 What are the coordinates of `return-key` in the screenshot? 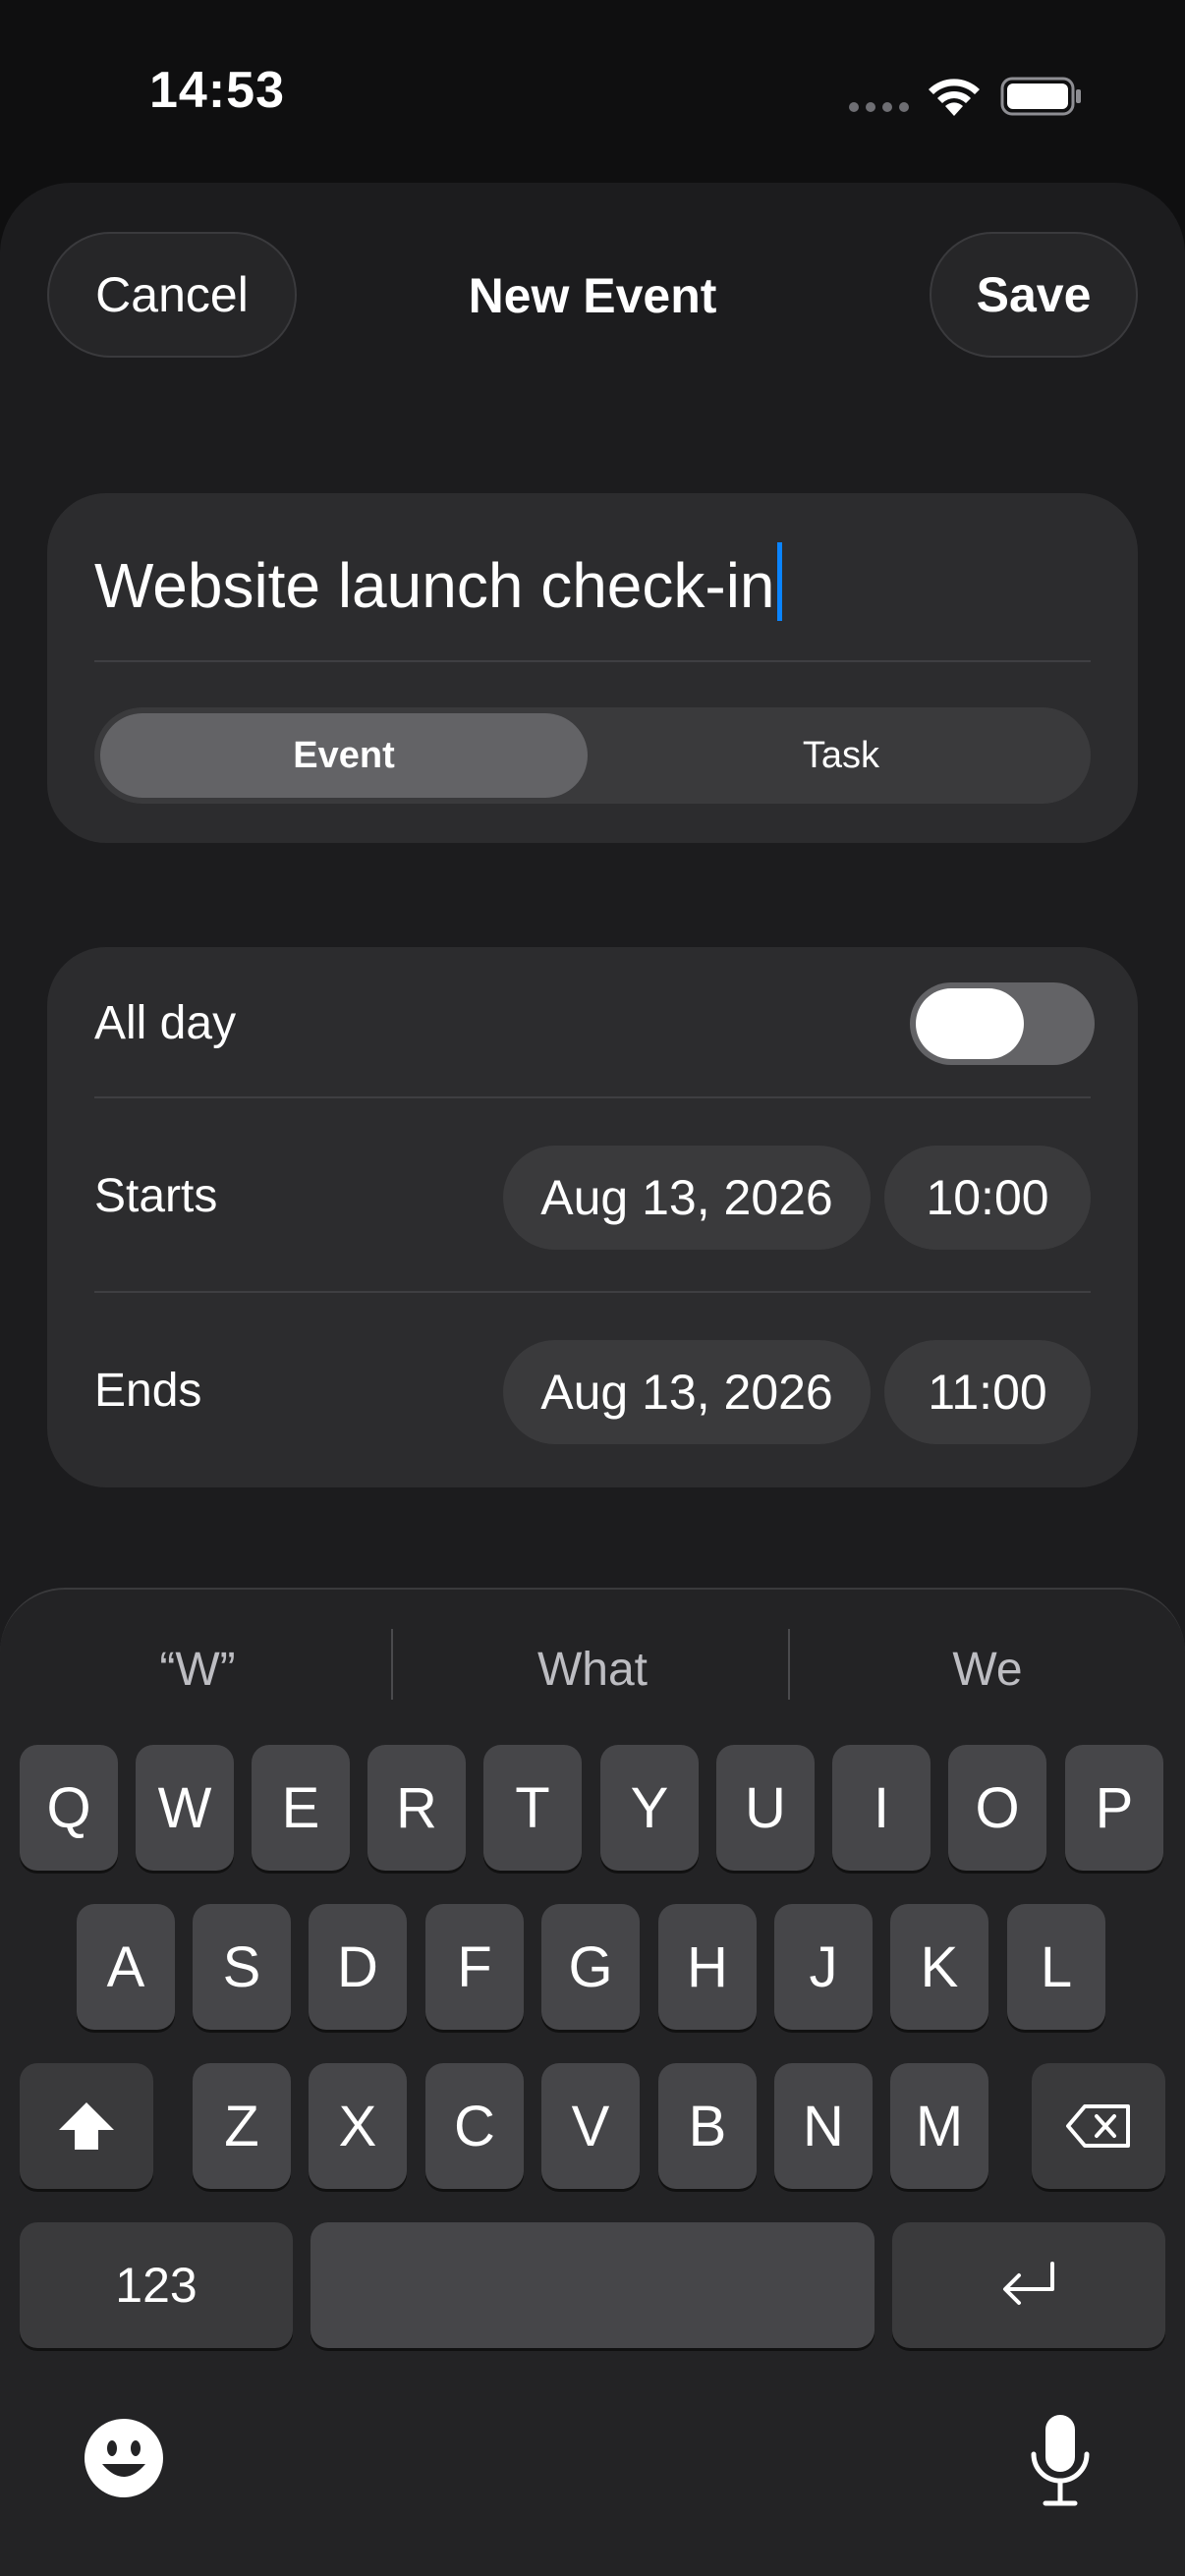 It's located at (1029, 2285).